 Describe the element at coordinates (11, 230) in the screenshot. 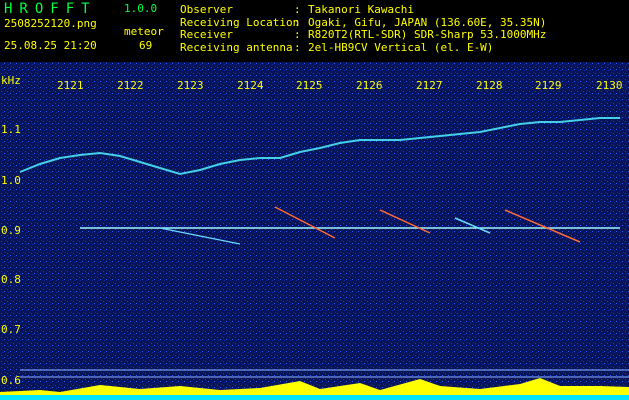

I see `y-tick-label: 0.9` at that location.